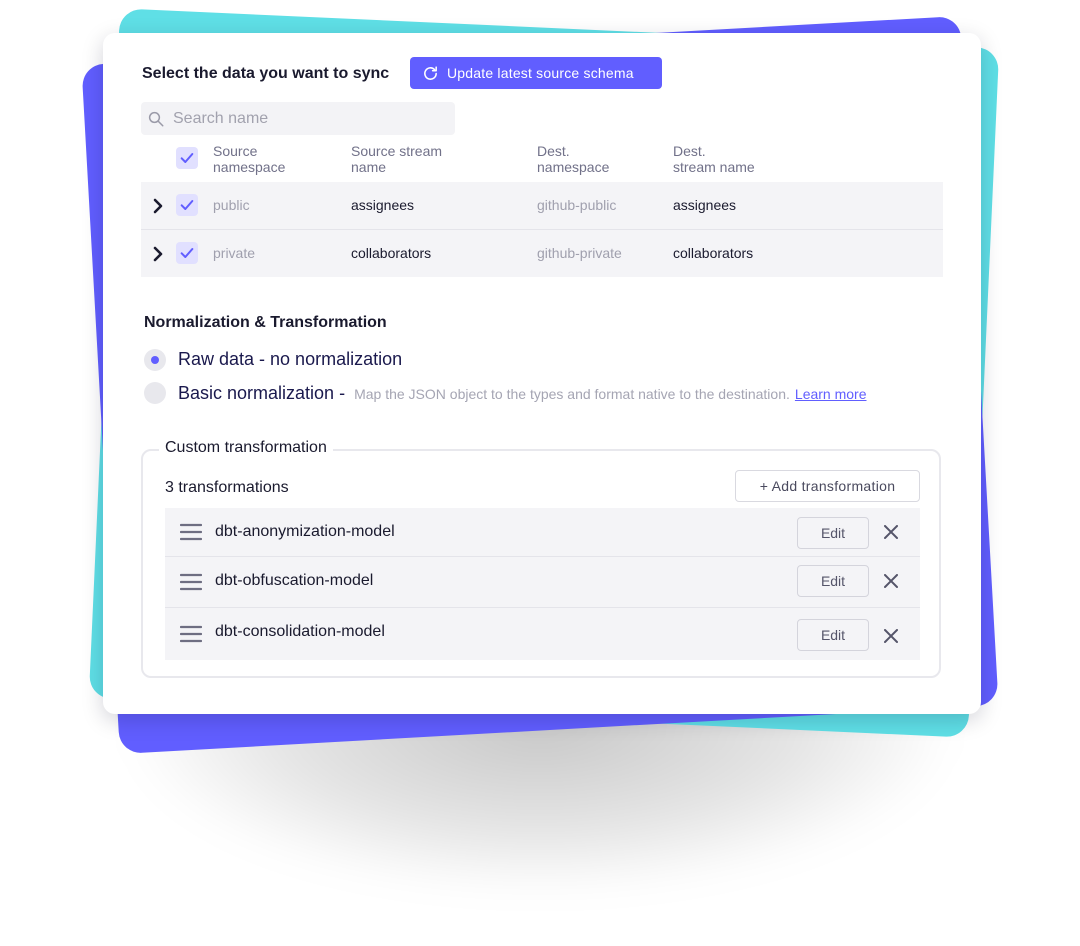 The image size is (1080, 946). What do you see at coordinates (738, 159) in the screenshot?
I see `header-dest-stream-name: Dest. stream name` at bounding box center [738, 159].